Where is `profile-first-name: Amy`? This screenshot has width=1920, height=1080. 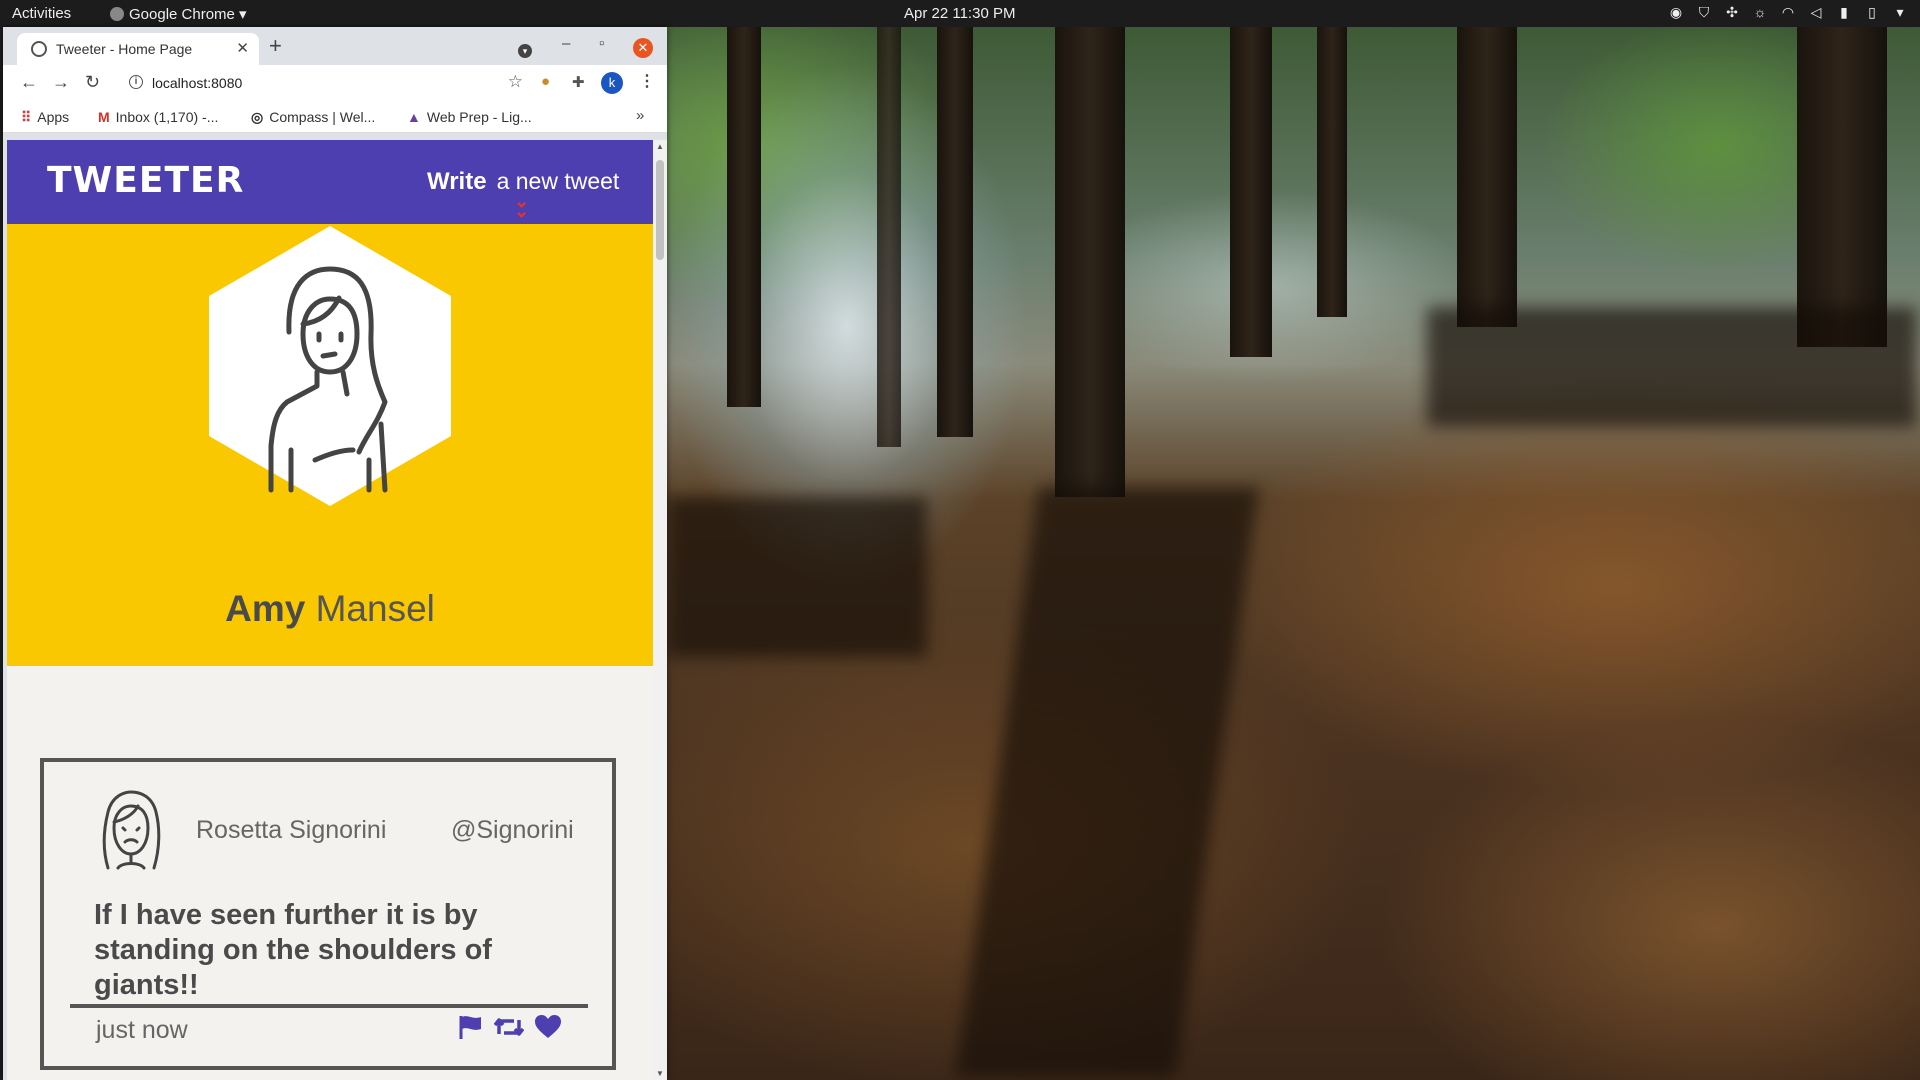
profile-first-name: Amy is located at coordinates (265, 608).